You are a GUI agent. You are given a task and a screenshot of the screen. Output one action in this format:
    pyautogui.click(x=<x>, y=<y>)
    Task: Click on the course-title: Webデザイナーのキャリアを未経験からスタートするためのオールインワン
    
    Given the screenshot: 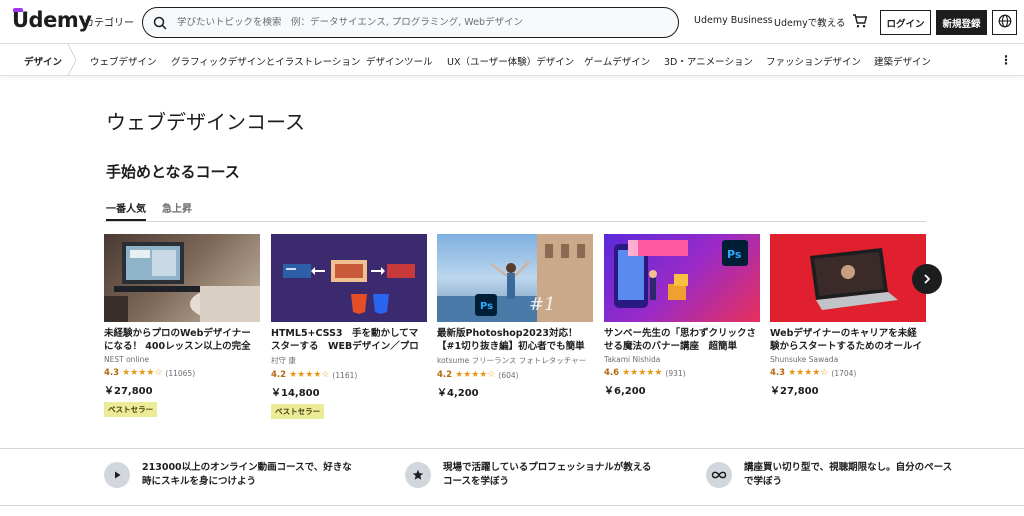 What is the action you would take?
    pyautogui.click(x=848, y=340)
    